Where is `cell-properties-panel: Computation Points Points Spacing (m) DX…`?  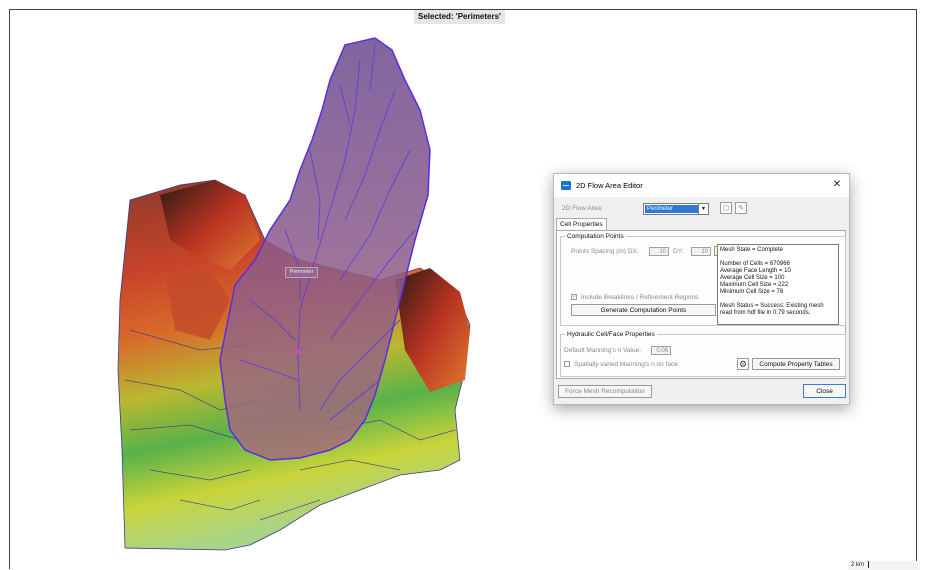
cell-properties-panel: Computation Points Points Spacing (m) DX… is located at coordinates (701, 304).